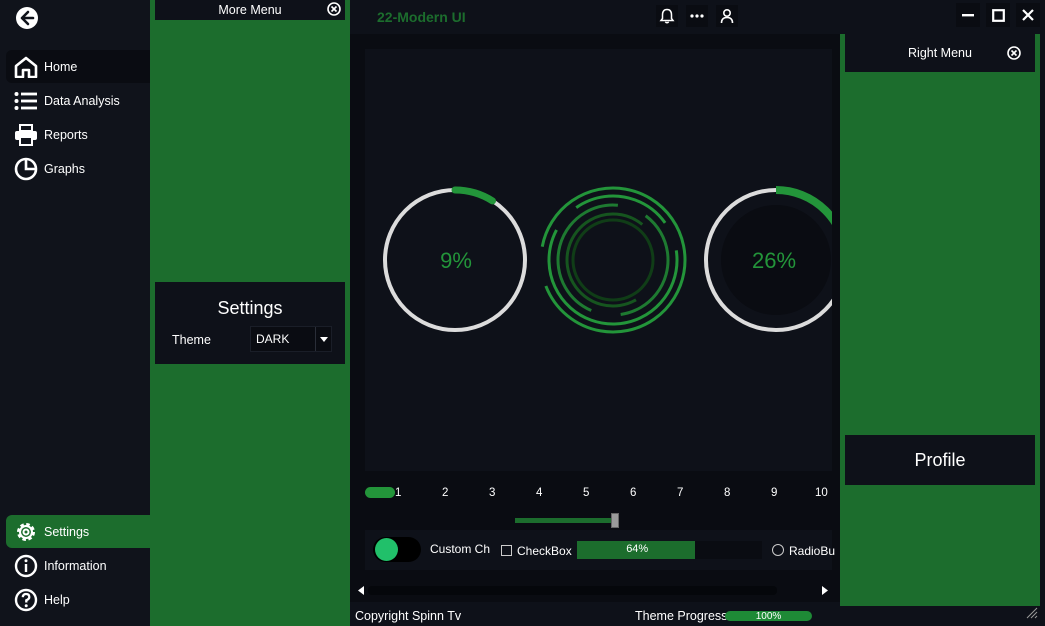 The height and width of the screenshot is (626, 1045). Describe the element at coordinates (586, 493) in the screenshot. I see `number-tab-5: 5` at that location.